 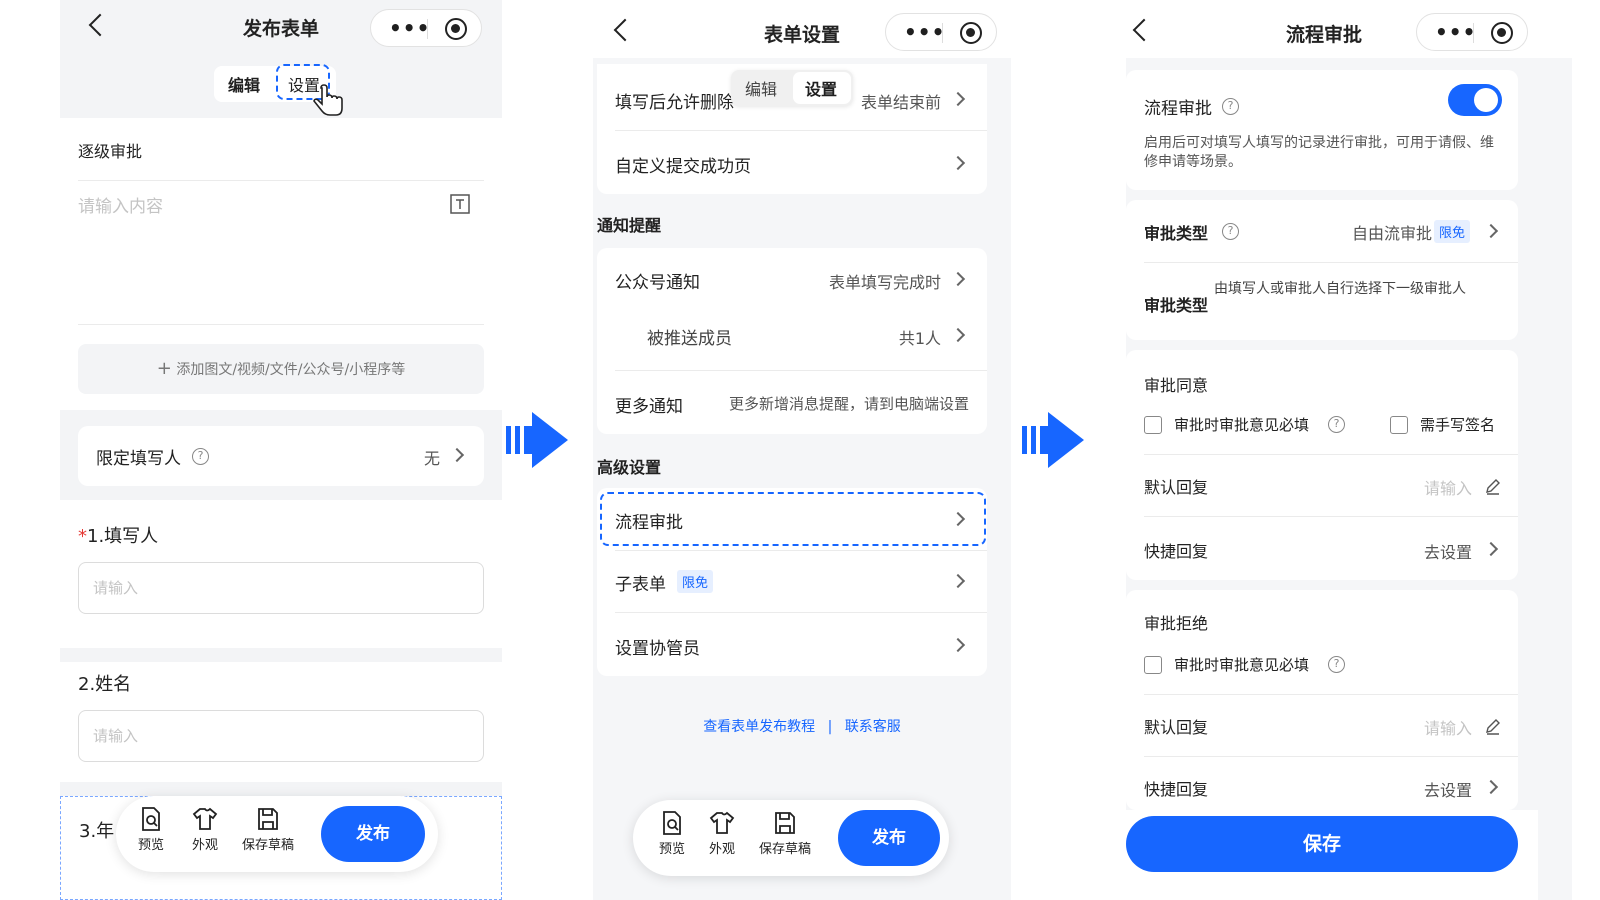 I want to click on notify-section-title: 通知提醒, so click(x=629, y=225).